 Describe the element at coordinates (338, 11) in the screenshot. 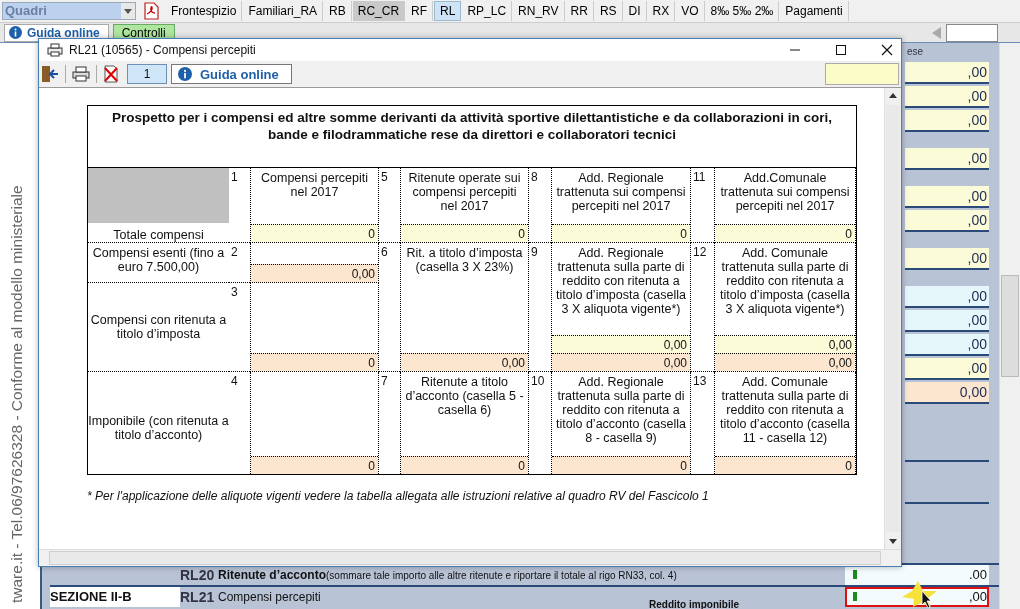

I see `section-tab: RB` at that location.